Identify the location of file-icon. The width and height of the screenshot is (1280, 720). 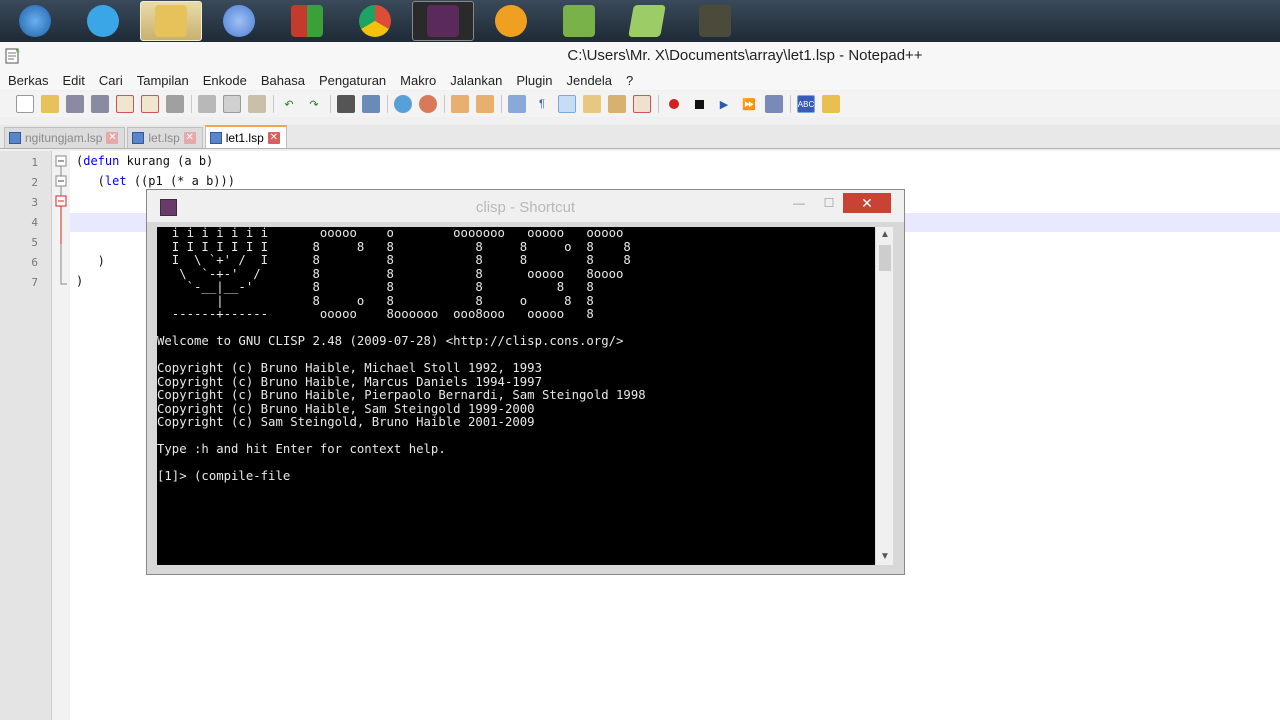
(15, 138).